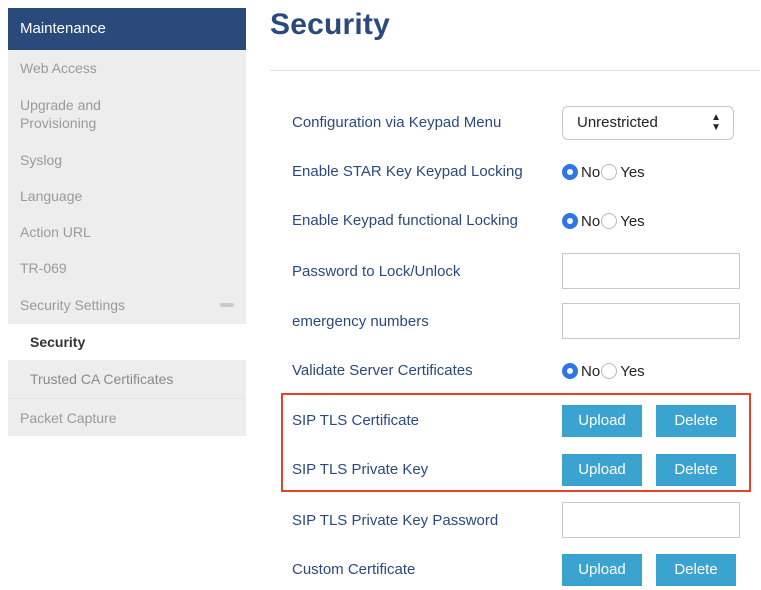 The image size is (761, 590). Describe the element at coordinates (522, 322) in the screenshot. I see `row-emergency-numbers: emergency numbers` at that location.